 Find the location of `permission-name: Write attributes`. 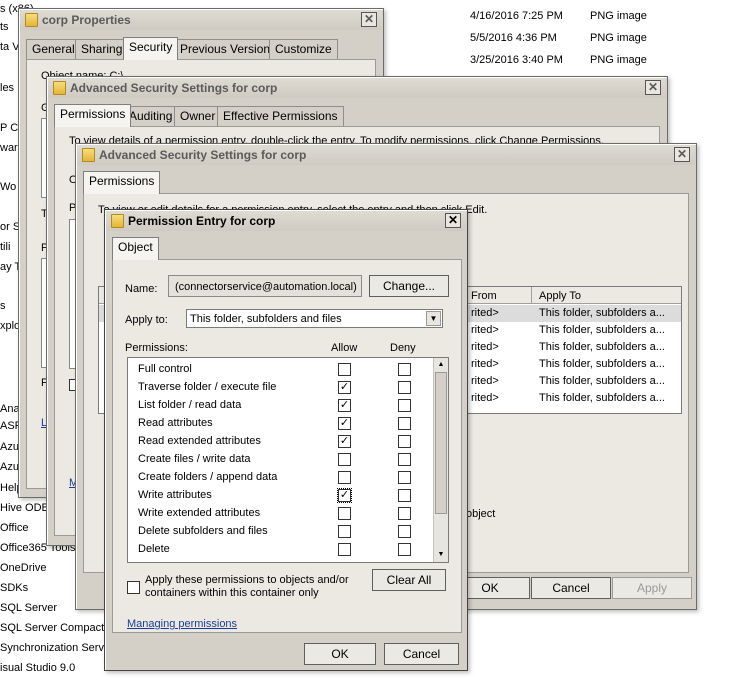

permission-name: Write attributes is located at coordinates (175, 495).